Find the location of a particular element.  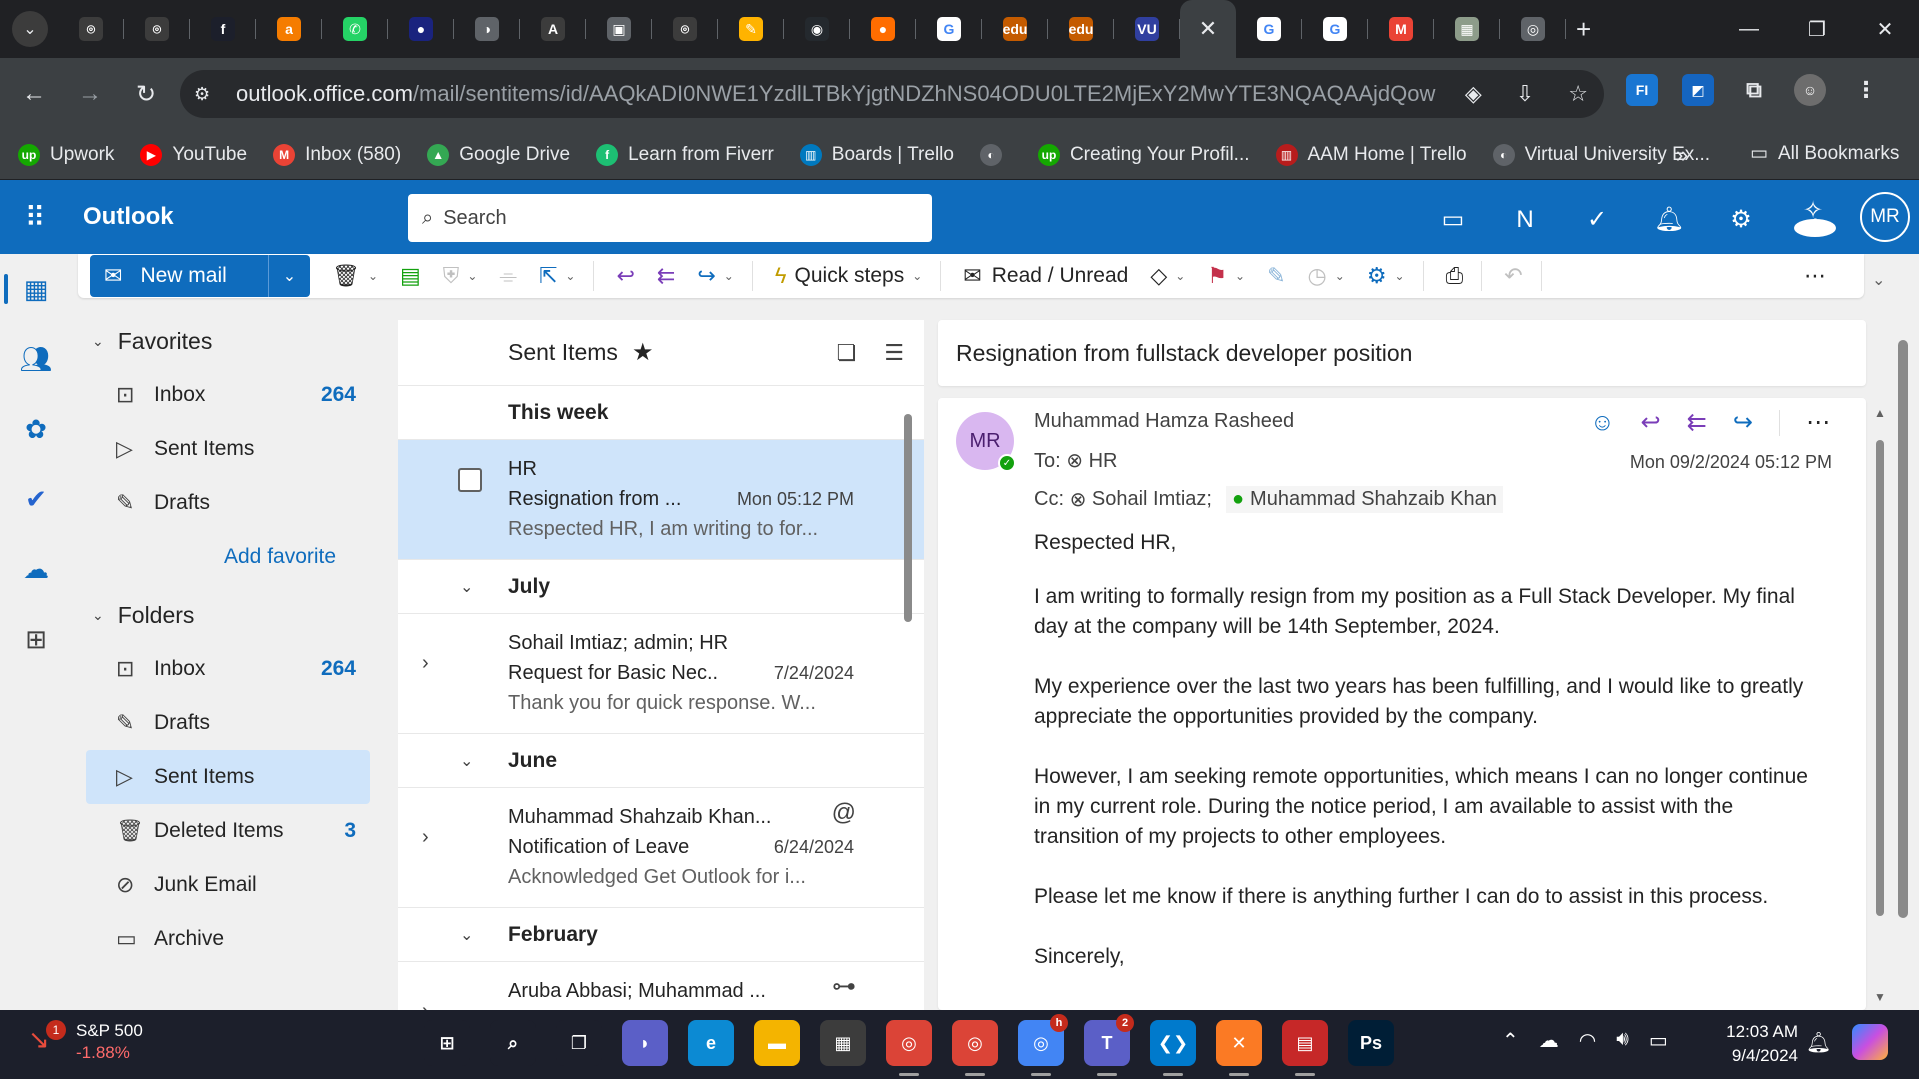

minimize-icon: — is located at coordinates (1749, 29).